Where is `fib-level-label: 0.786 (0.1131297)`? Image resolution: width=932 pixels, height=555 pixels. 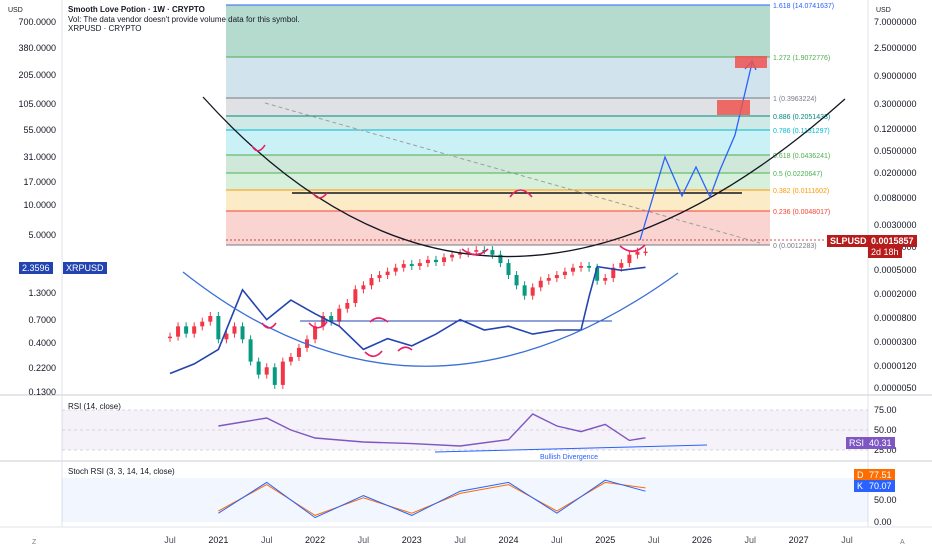 fib-level-label: 0.786 (0.1131297) is located at coordinates (801, 131).